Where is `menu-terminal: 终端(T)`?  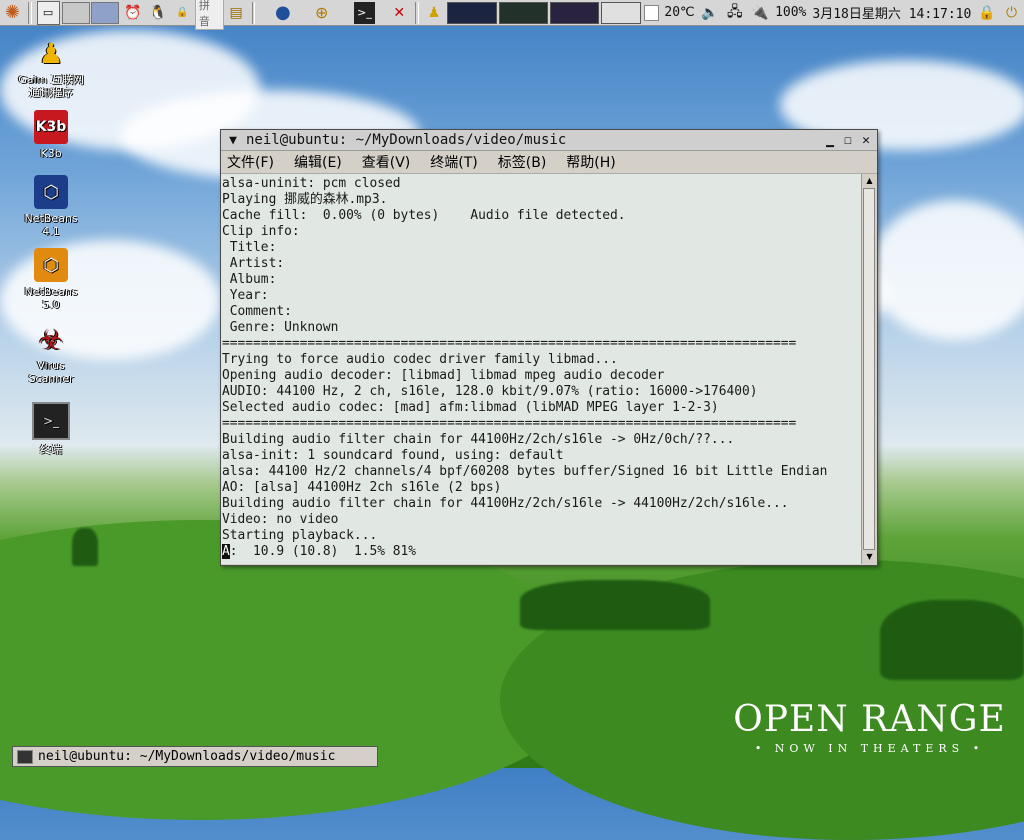
menu-terminal: 终端(T) is located at coordinates (453, 162).